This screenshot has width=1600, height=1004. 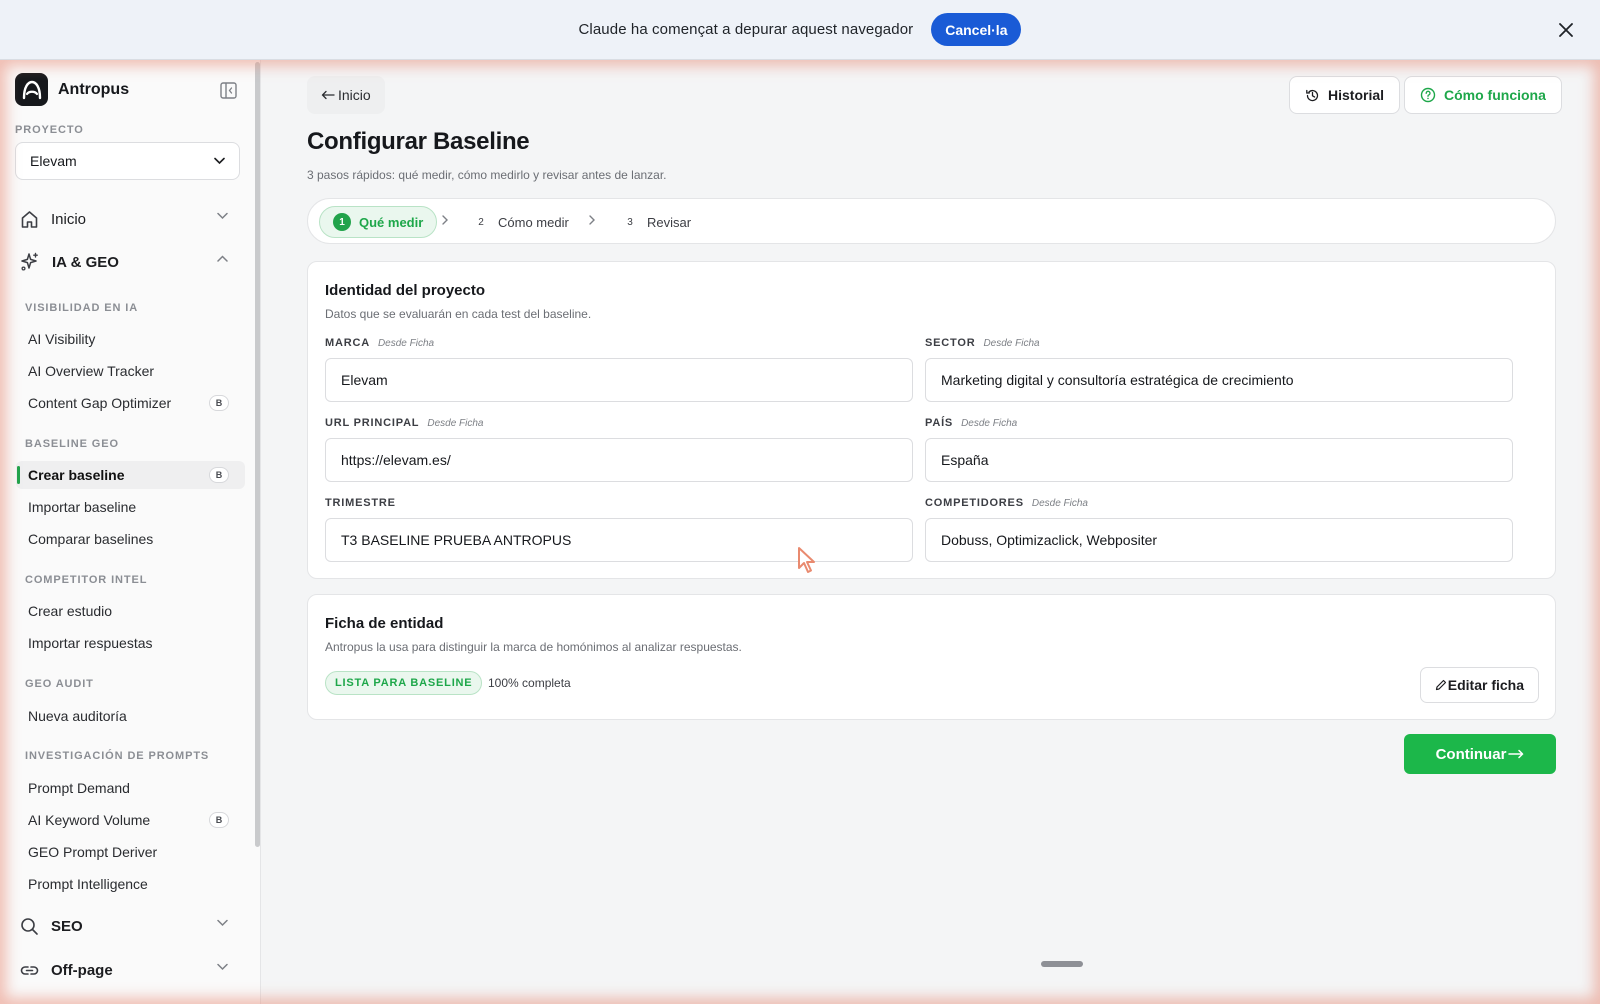 I want to click on sidebar-collapse-icon, so click(x=228, y=90).